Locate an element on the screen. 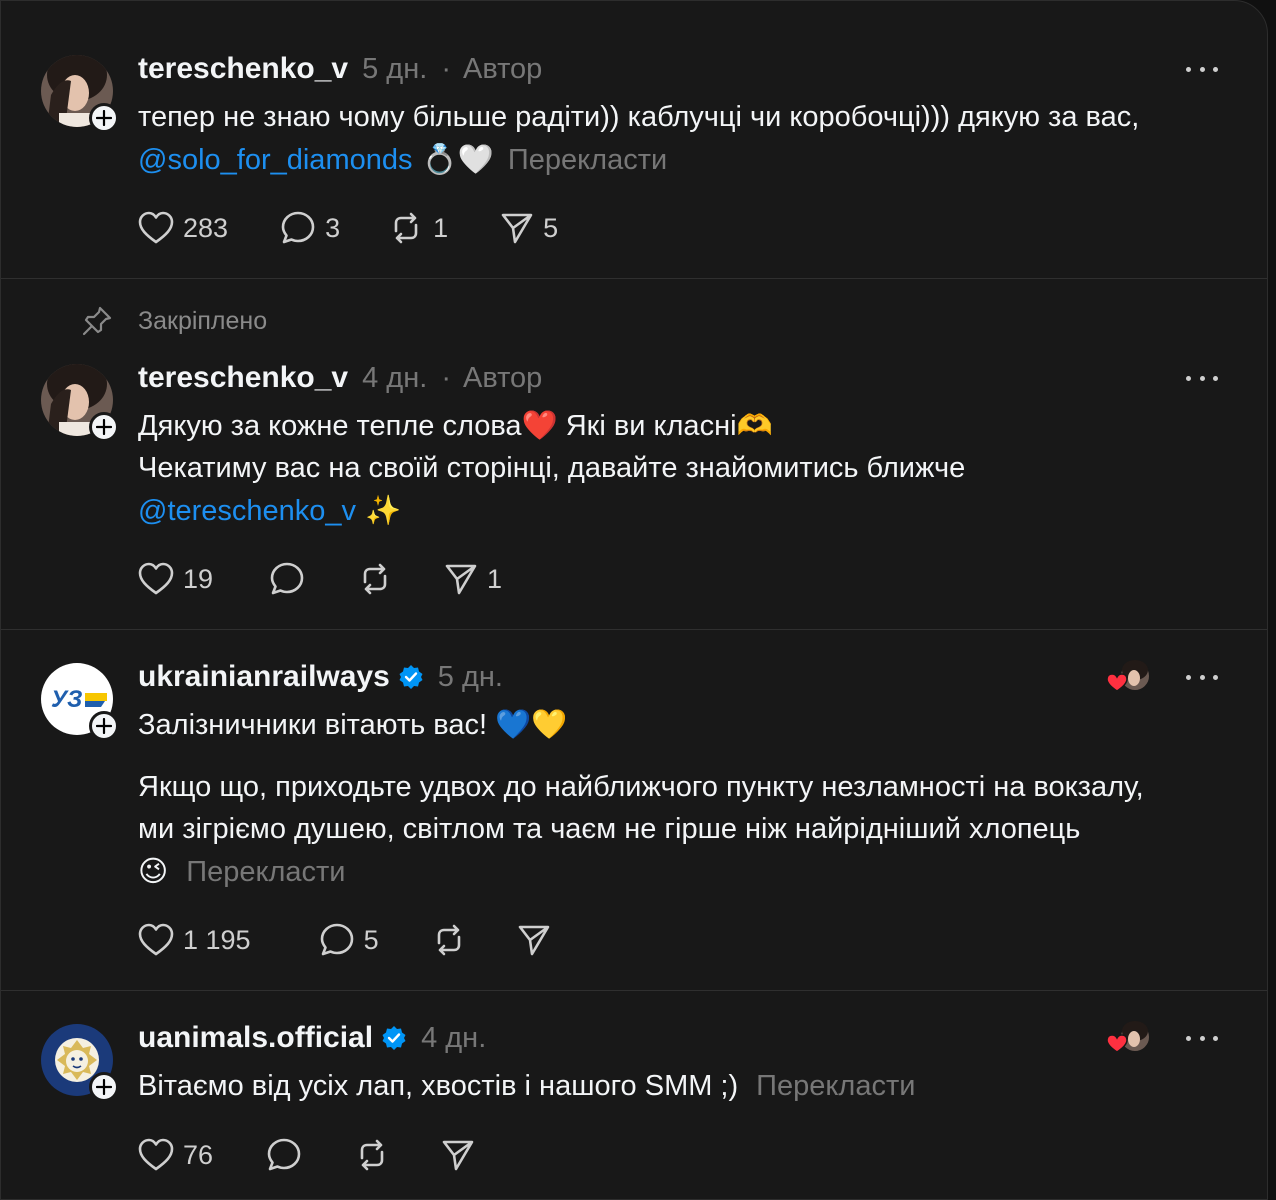 Image resolution: width=1276 pixels, height=1200 pixels. repost-button: 1 is located at coordinates (418, 228).